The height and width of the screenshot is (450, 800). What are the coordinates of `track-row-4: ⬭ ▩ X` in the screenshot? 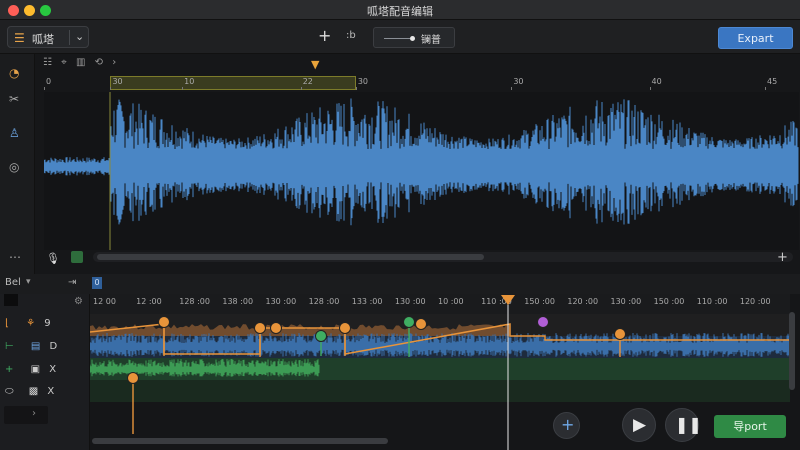 It's located at (29, 391).